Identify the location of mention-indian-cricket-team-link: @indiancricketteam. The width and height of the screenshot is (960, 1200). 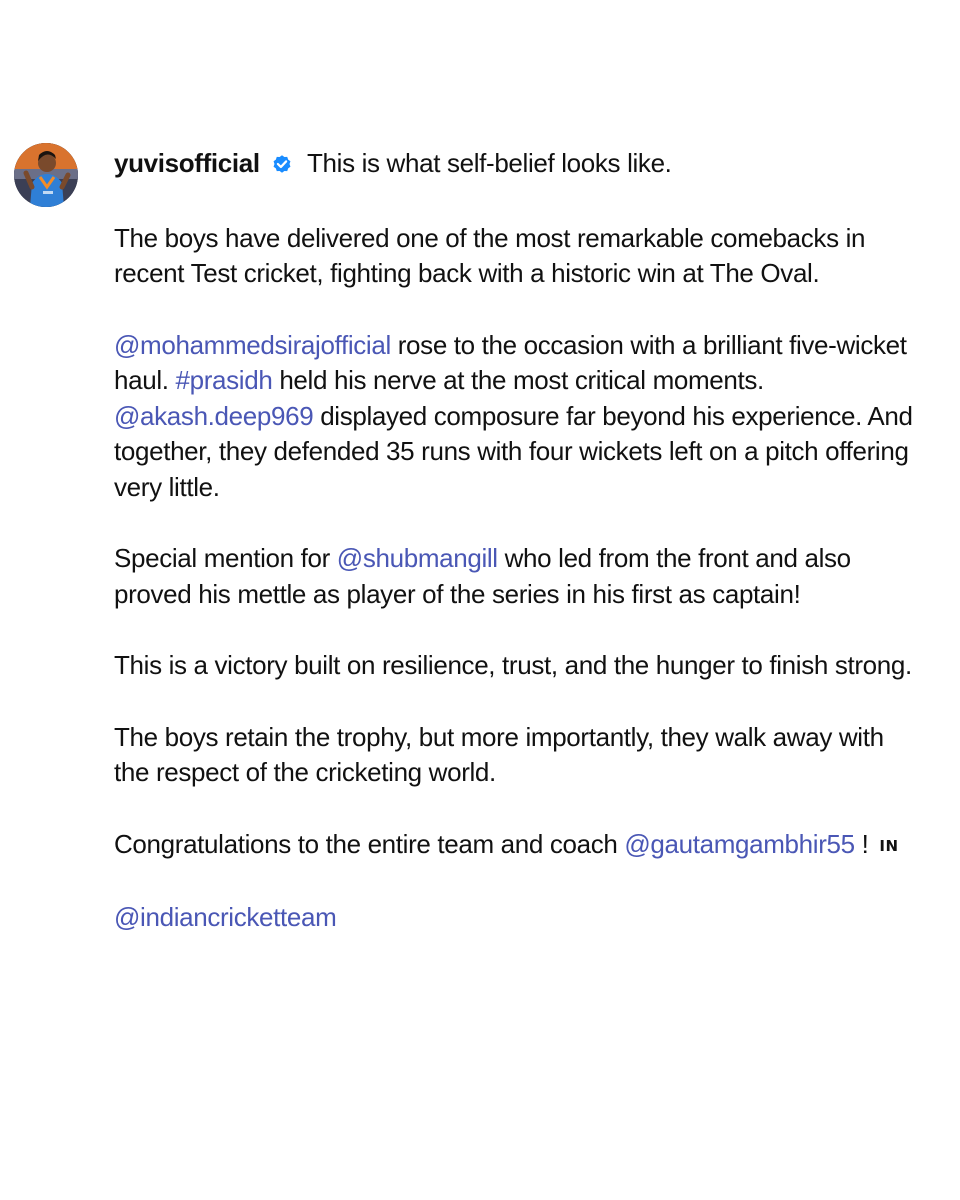
(225, 917).